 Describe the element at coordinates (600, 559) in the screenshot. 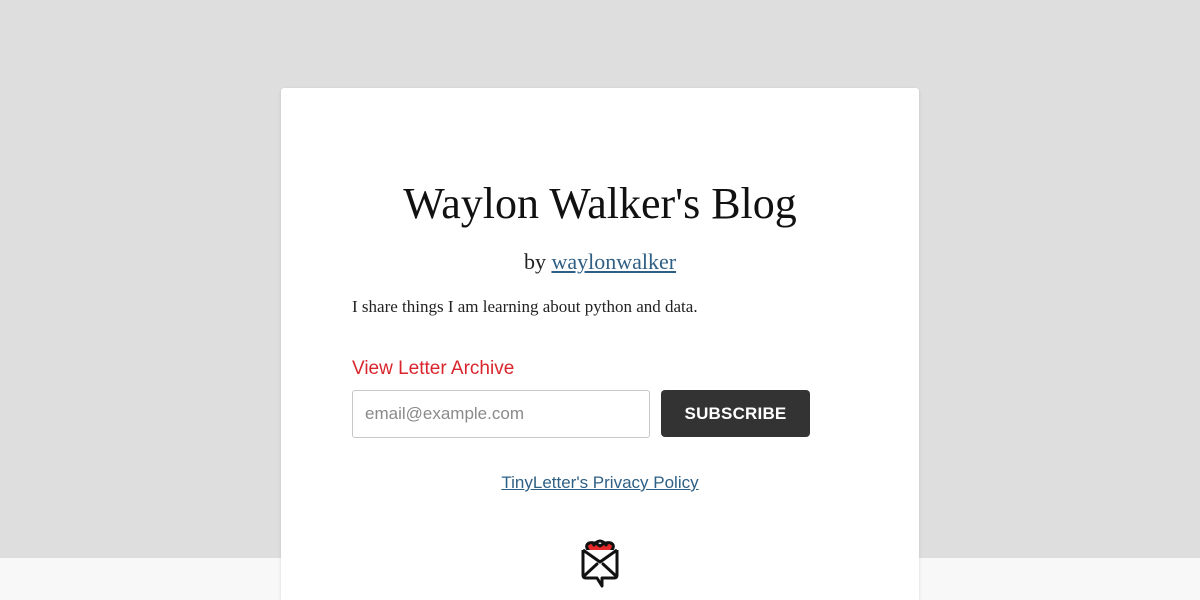

I see `tinyletter-heart-envelope-icon` at that location.